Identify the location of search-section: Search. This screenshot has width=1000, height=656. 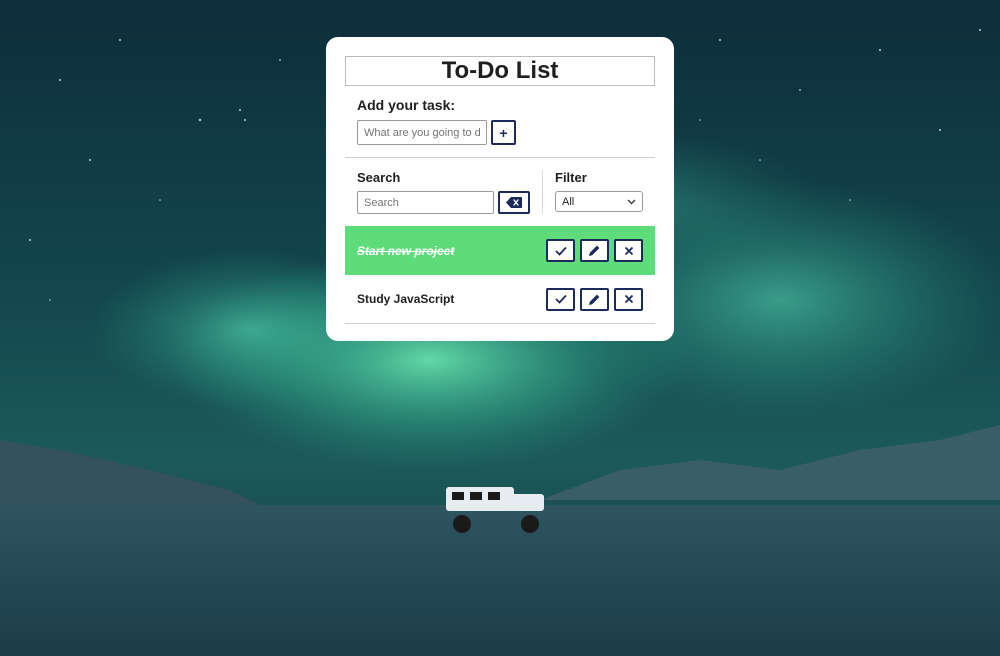
(443, 192).